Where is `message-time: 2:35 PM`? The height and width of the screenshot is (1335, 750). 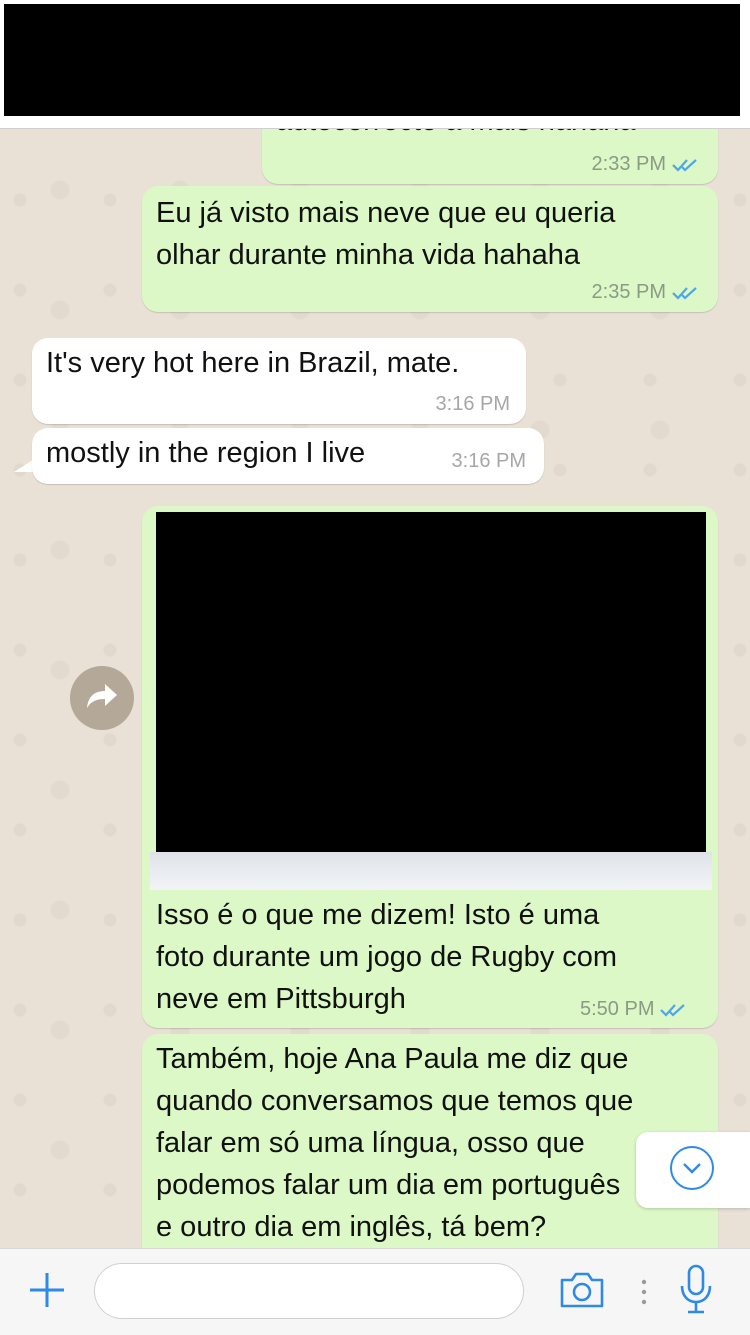 message-time: 2:35 PM is located at coordinates (628, 292).